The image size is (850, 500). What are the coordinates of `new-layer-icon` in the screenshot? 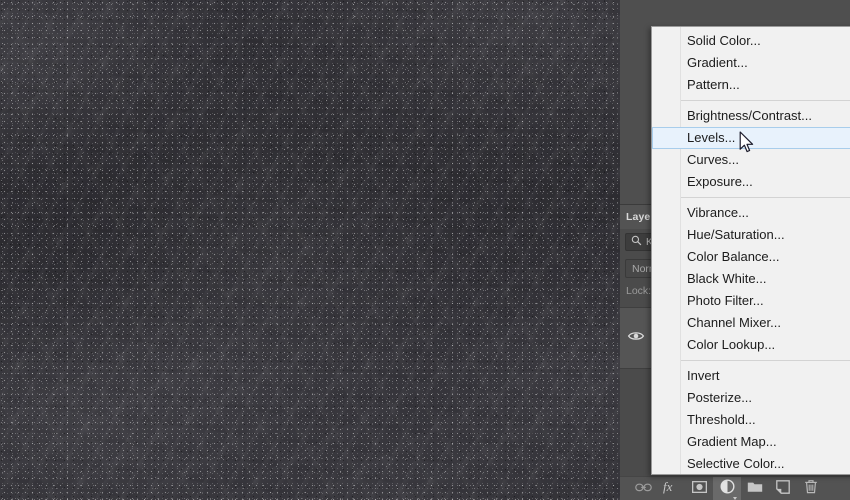 It's located at (783, 489).